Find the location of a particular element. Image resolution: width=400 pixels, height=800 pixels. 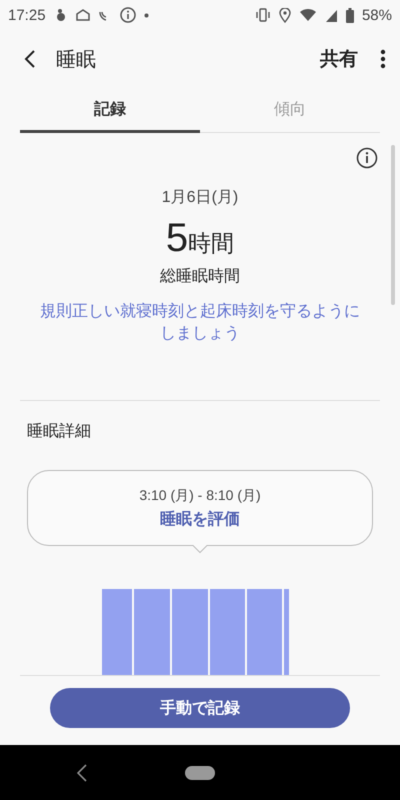

sleep-date: 1月6日(月) is located at coordinates (200, 198).